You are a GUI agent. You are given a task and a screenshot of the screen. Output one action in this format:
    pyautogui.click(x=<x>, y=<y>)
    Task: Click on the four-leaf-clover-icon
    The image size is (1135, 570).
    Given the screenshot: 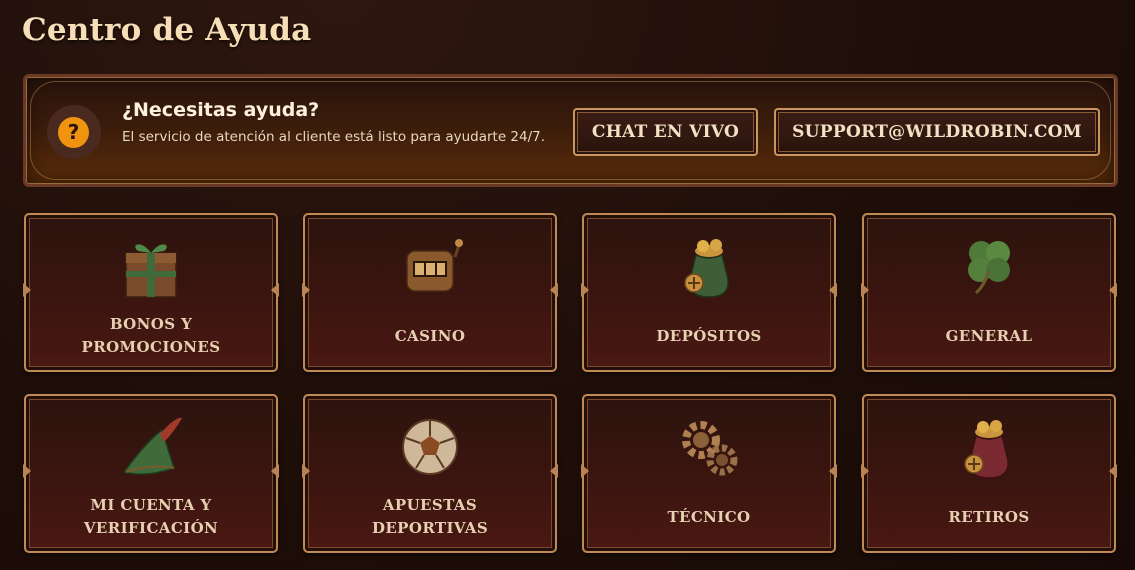 What is the action you would take?
    pyautogui.click(x=989, y=268)
    